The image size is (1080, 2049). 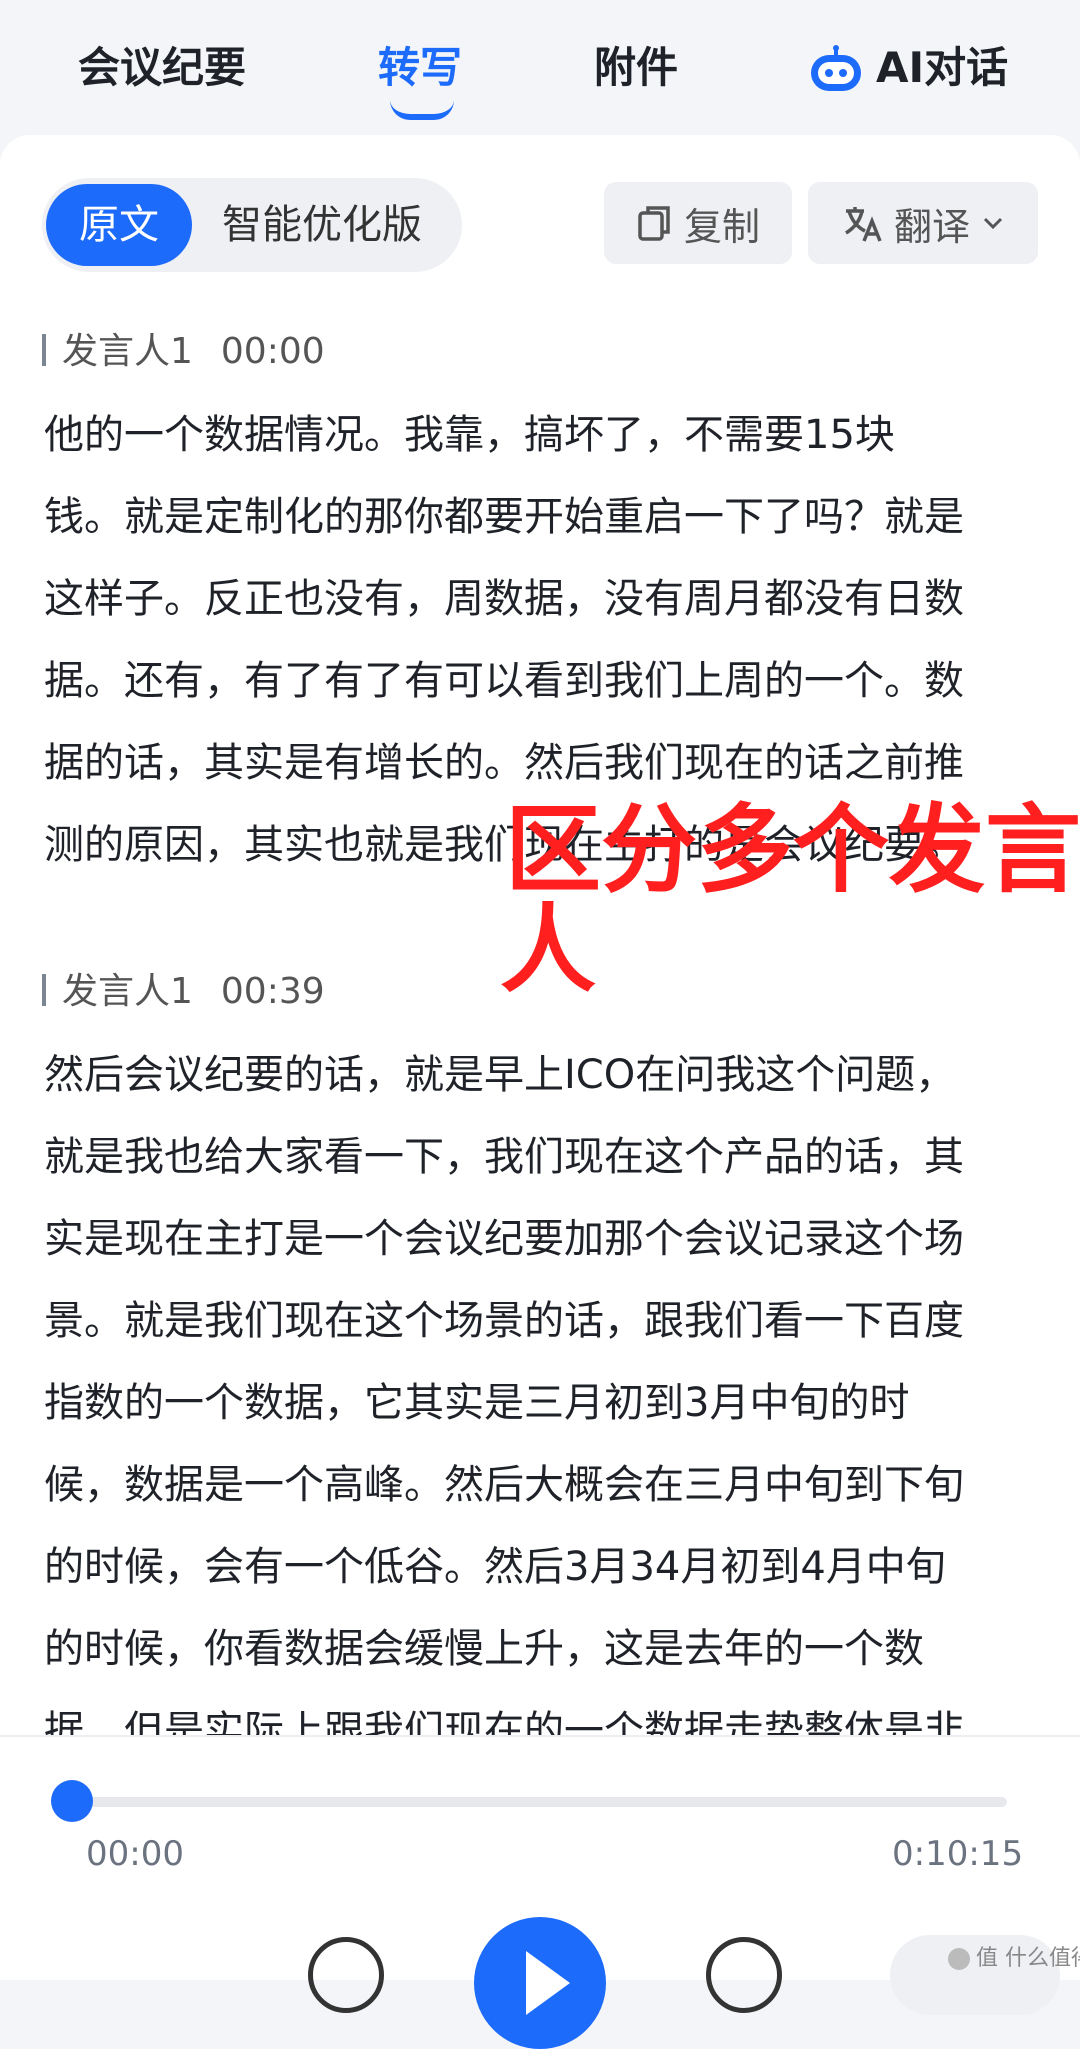 I want to click on speaker-timestamp: 00:39, so click(x=273, y=991).